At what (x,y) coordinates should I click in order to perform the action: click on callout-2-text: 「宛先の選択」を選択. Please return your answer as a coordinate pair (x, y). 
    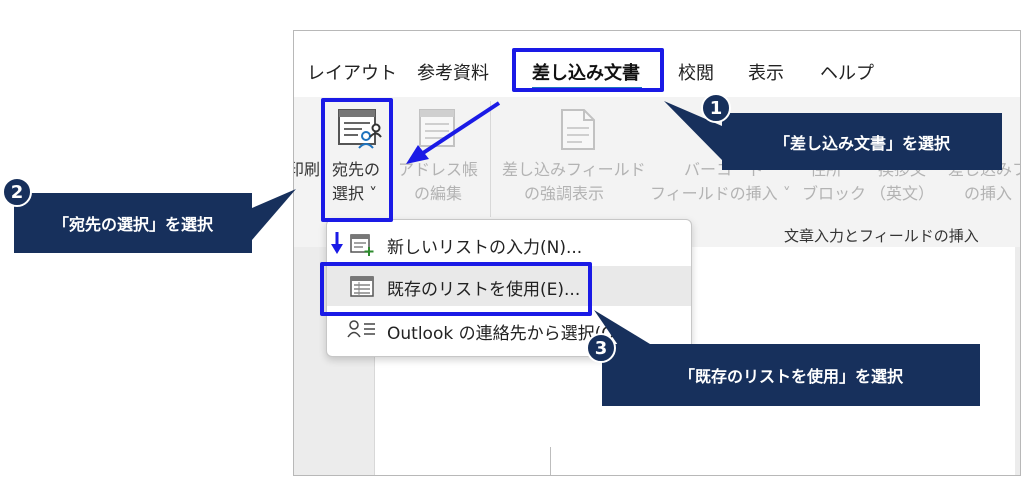
    Looking at the image, I should click on (132, 224).